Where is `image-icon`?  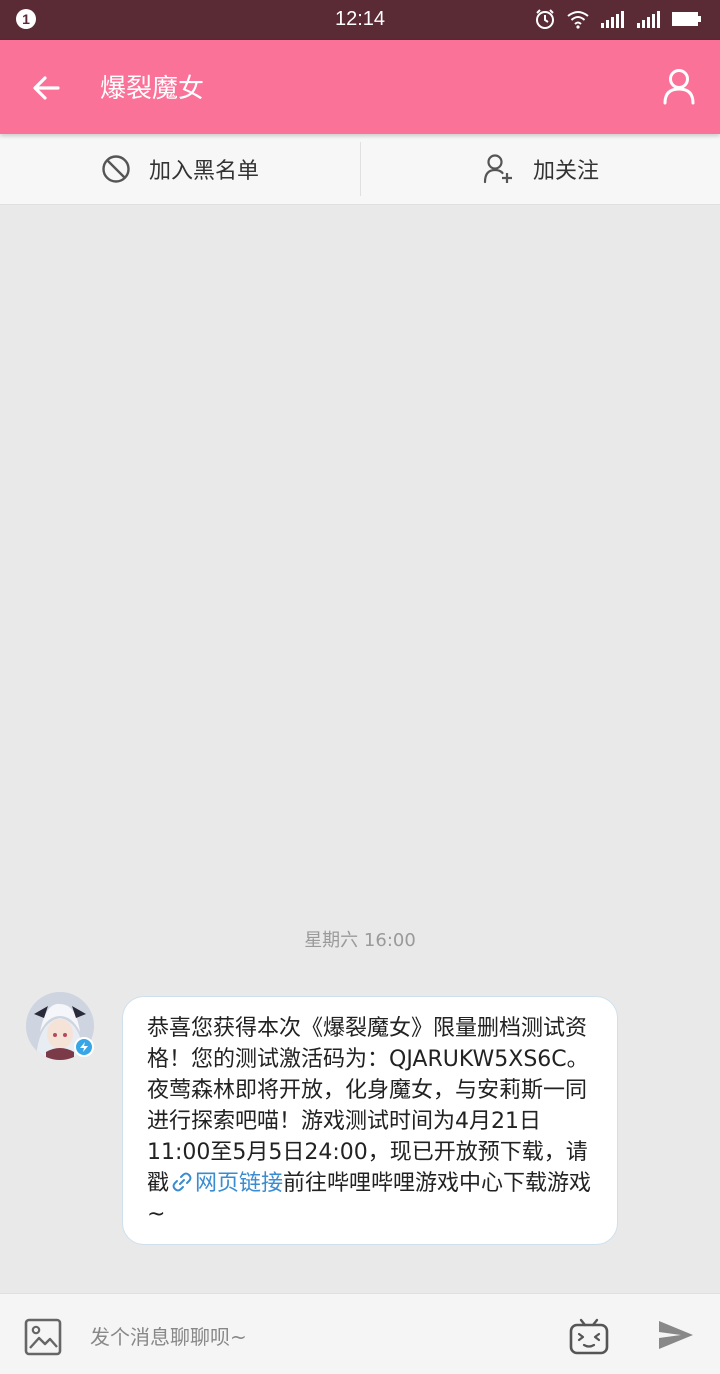 image-icon is located at coordinates (43, 1337).